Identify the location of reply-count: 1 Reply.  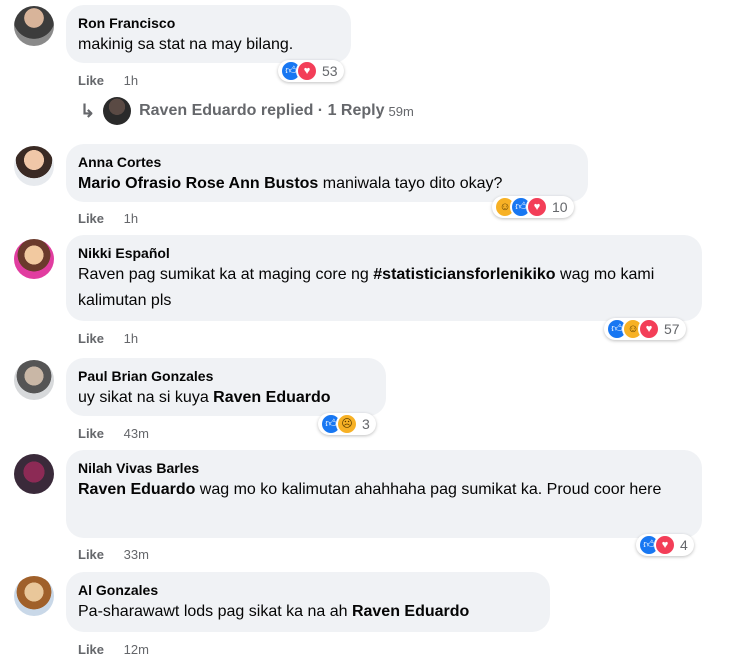
(356, 110).